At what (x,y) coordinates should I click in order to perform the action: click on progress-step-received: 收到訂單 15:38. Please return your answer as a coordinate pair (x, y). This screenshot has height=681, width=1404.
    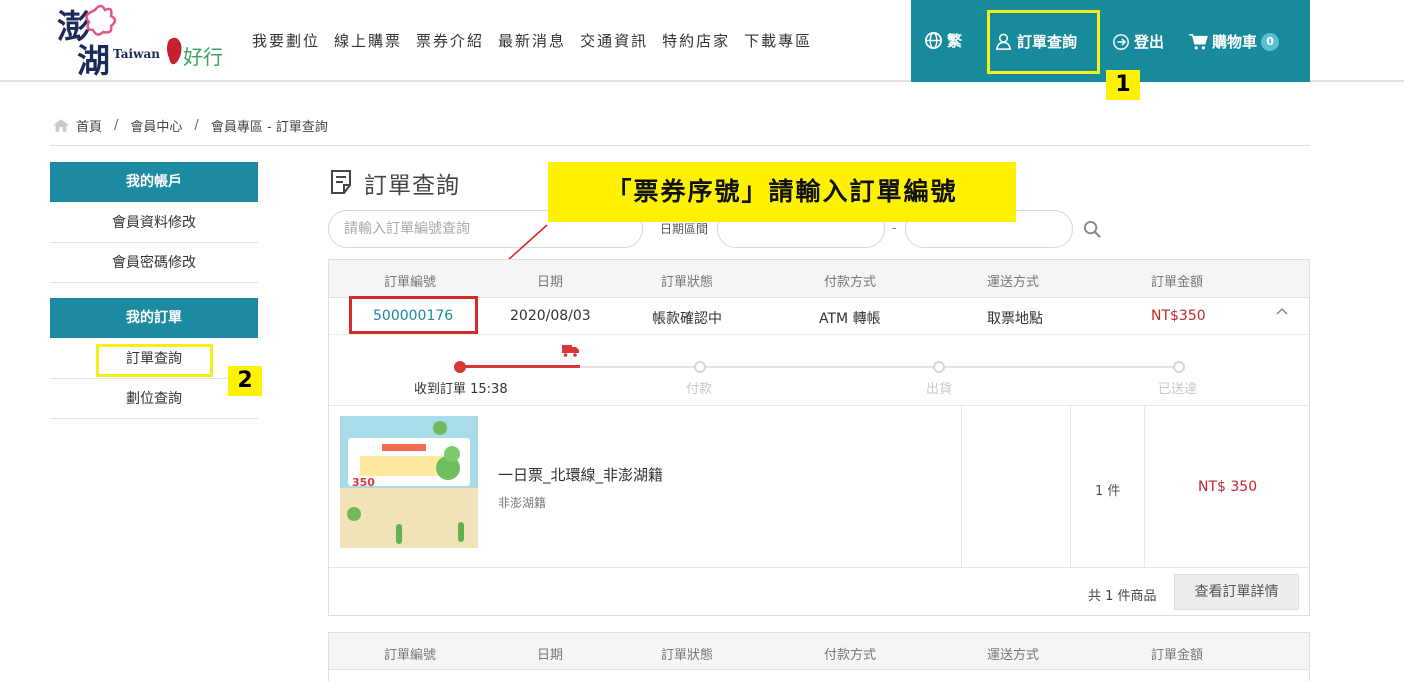
    Looking at the image, I should click on (461, 389).